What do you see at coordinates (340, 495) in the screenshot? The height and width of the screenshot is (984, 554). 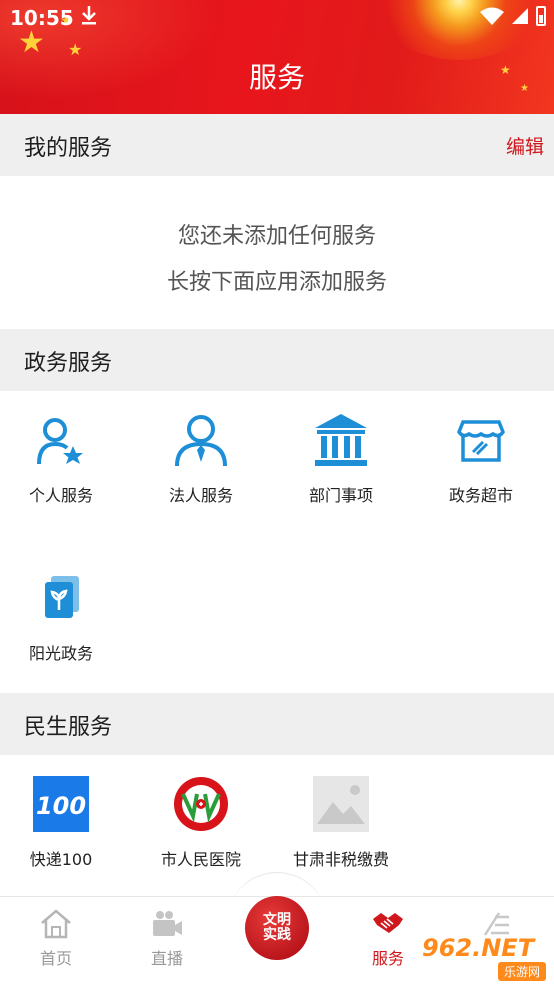 I see `grid-item-label: 部门事项` at bounding box center [340, 495].